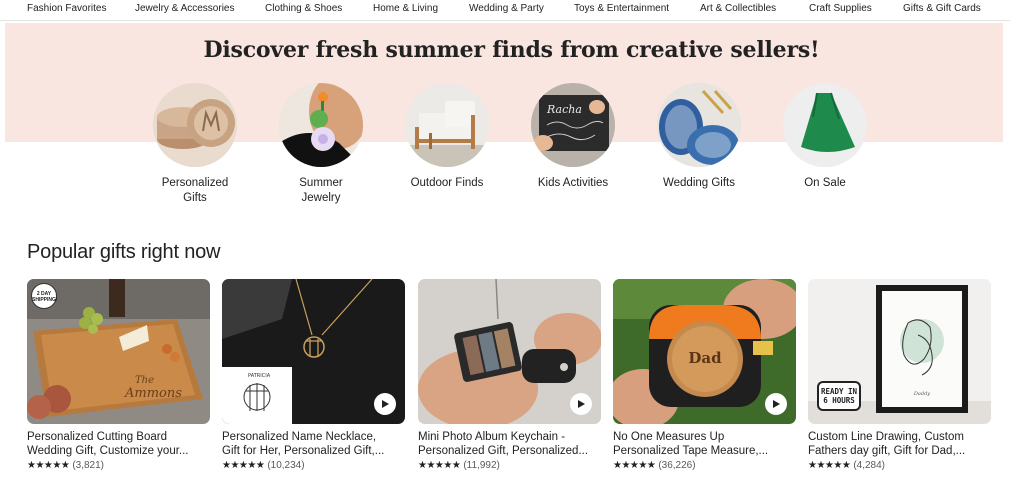  I want to click on product-title-line1: Personalized Name Necklace,, so click(317, 437).